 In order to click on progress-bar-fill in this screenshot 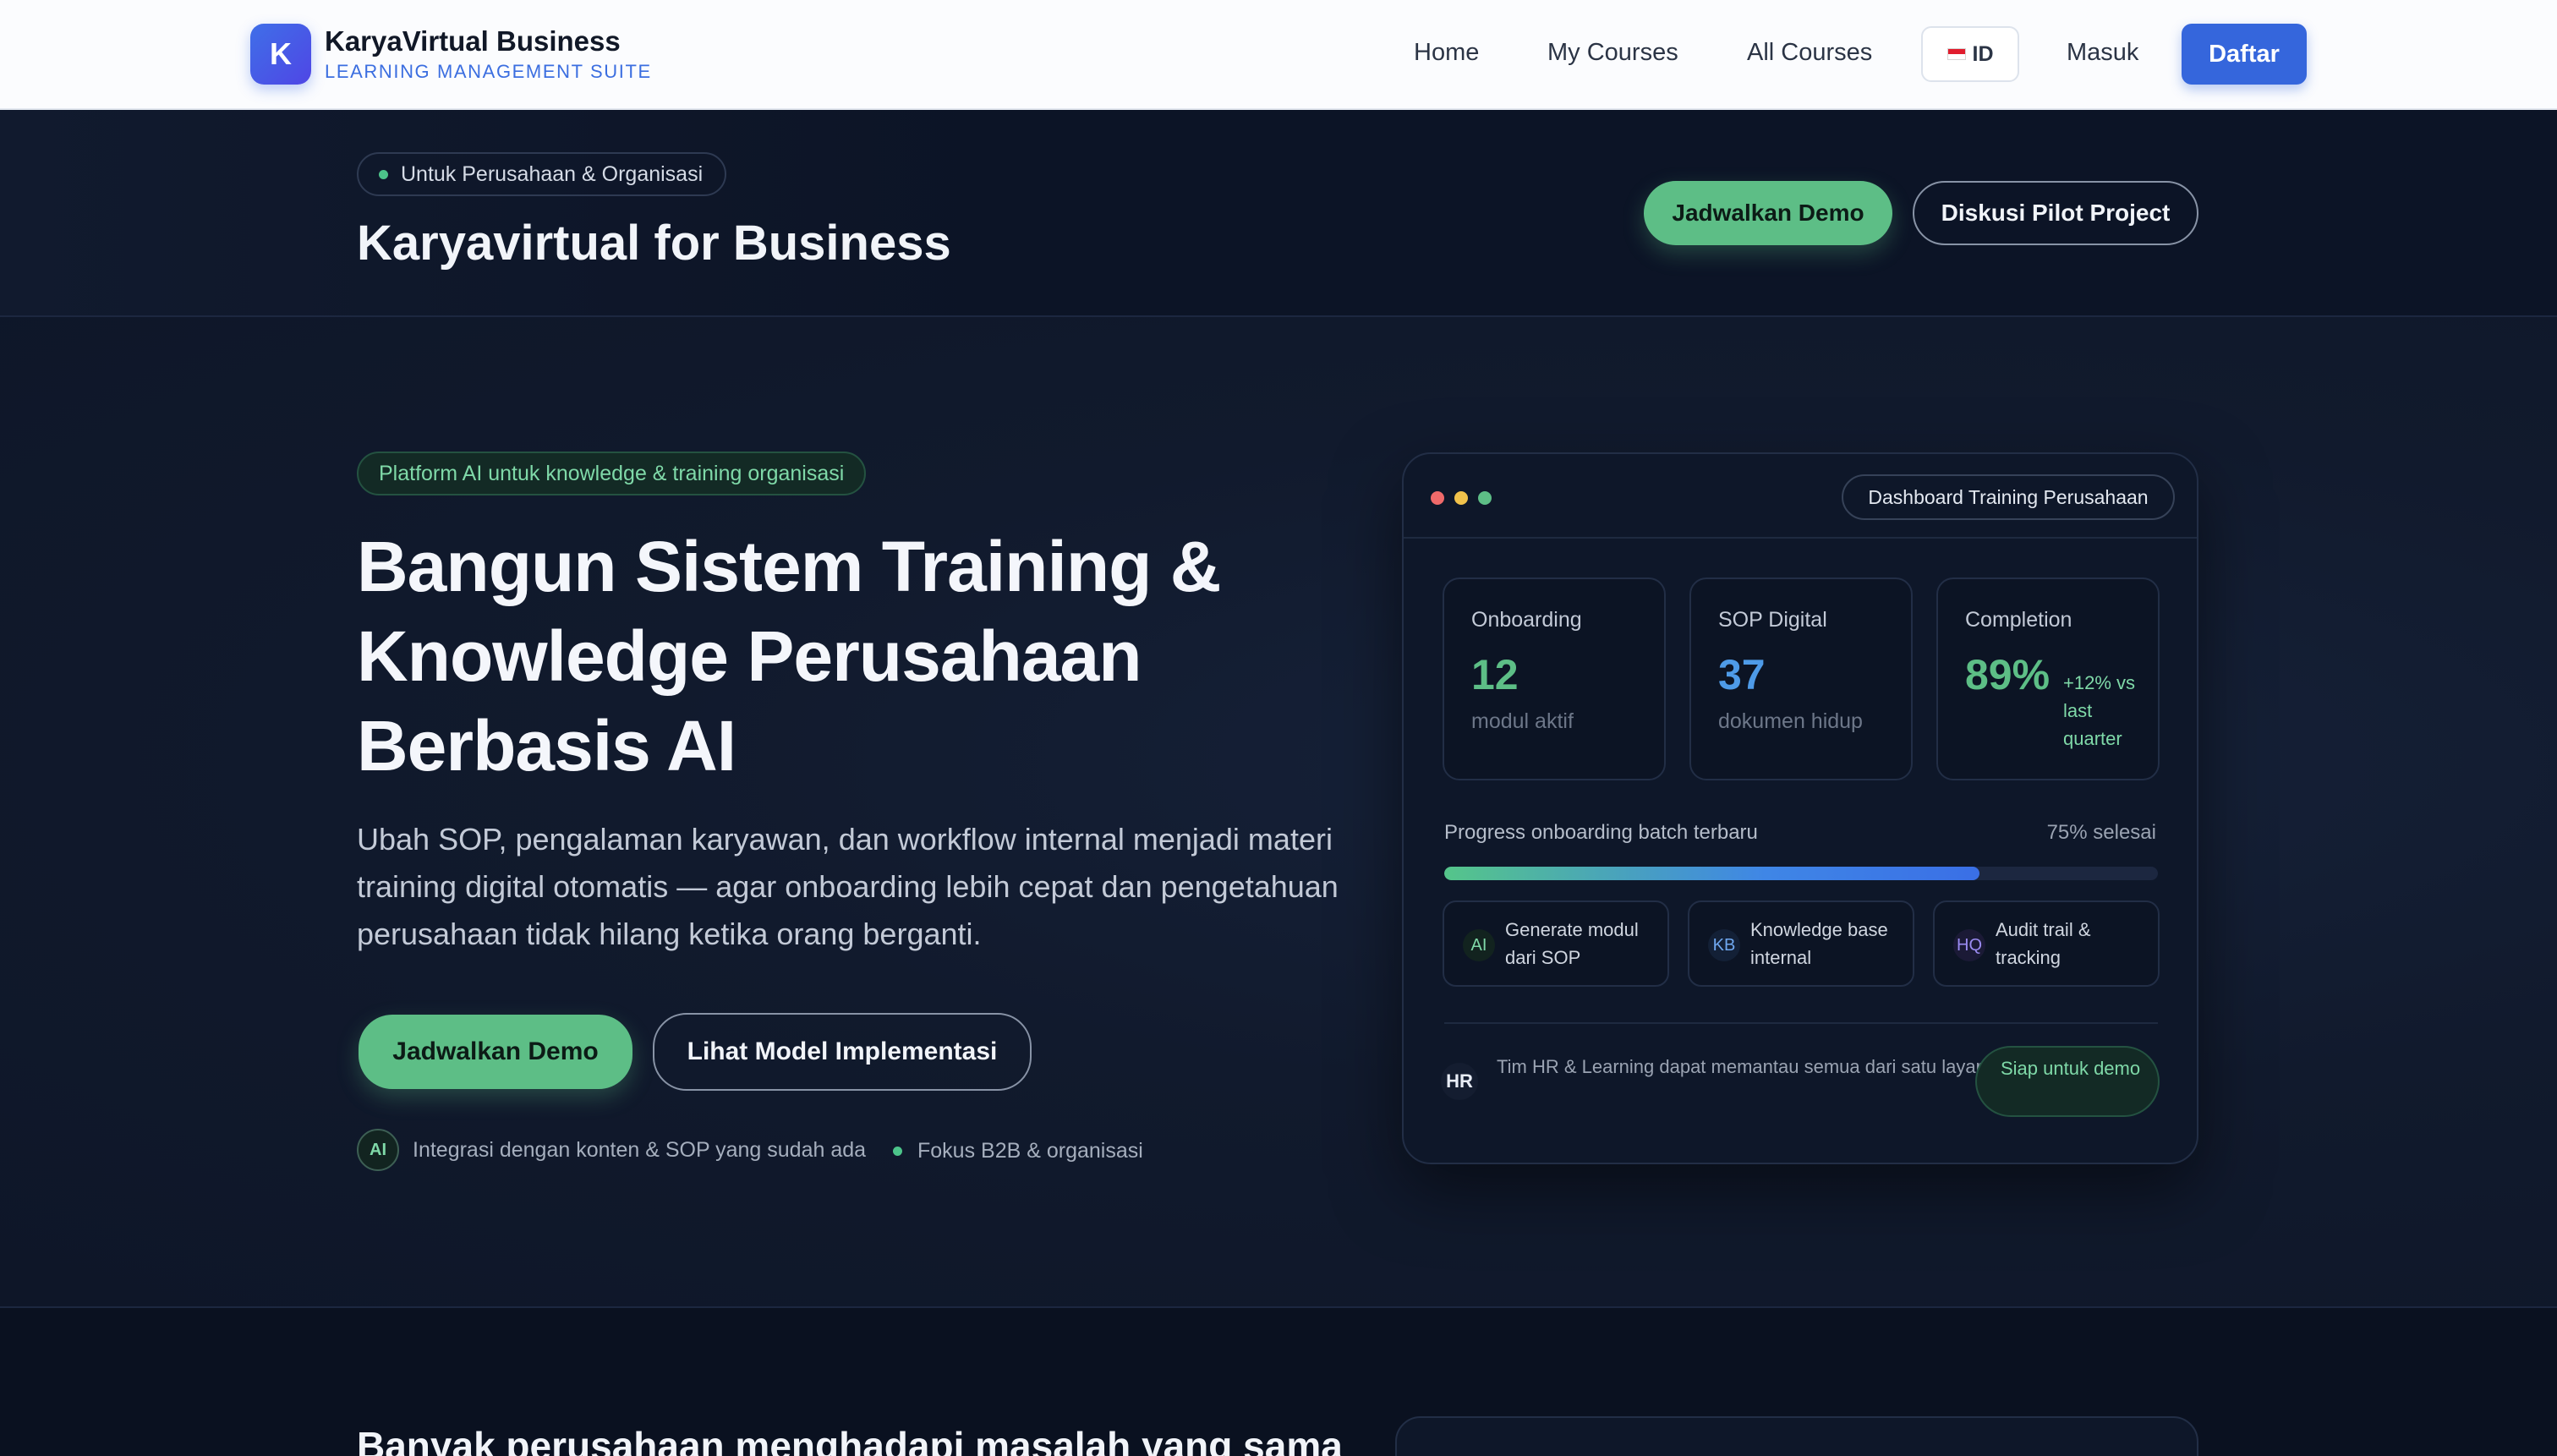, I will do `click(1711, 873)`.